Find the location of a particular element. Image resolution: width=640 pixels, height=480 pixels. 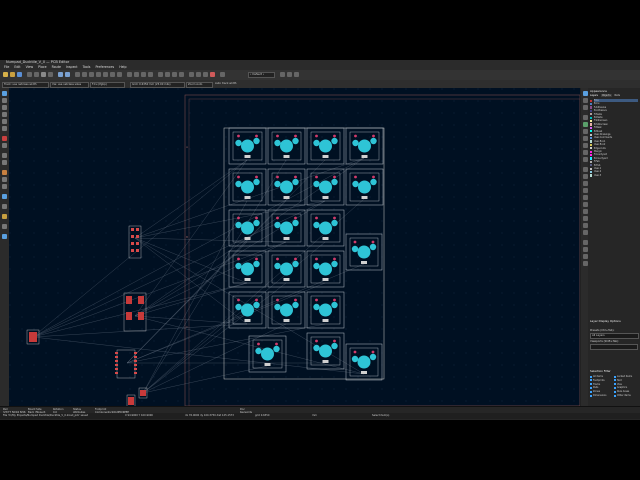

tune-length-icon is located at coordinates (585, 138).